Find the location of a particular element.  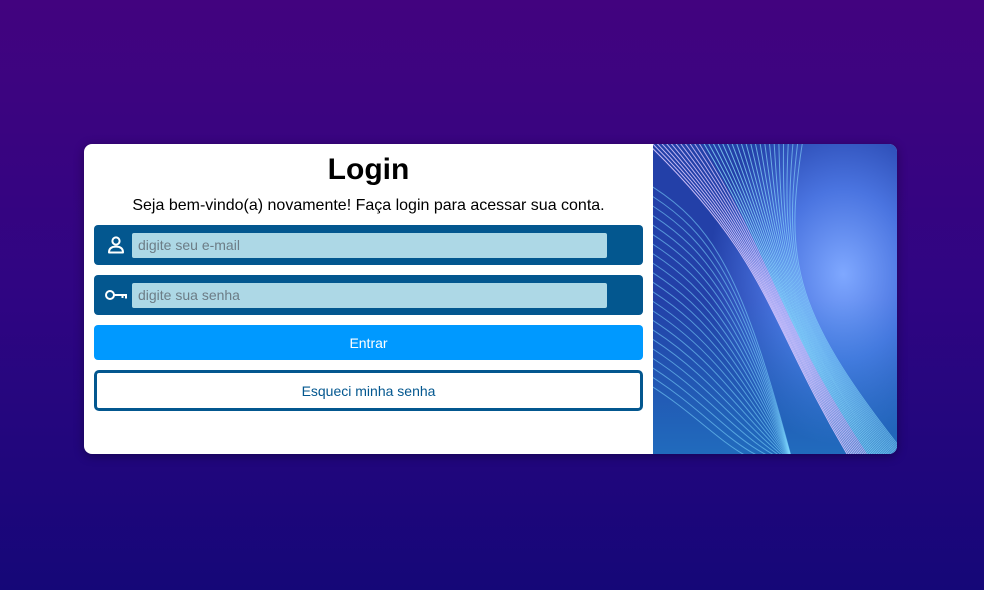

login-button: Entrar is located at coordinates (368, 342).